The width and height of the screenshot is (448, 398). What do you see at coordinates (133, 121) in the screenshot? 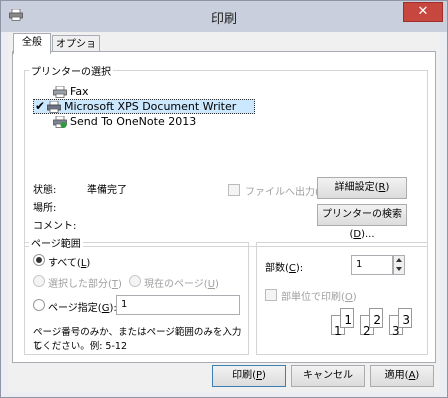
I see `printer-name: Send To OneNote 2013` at bounding box center [133, 121].